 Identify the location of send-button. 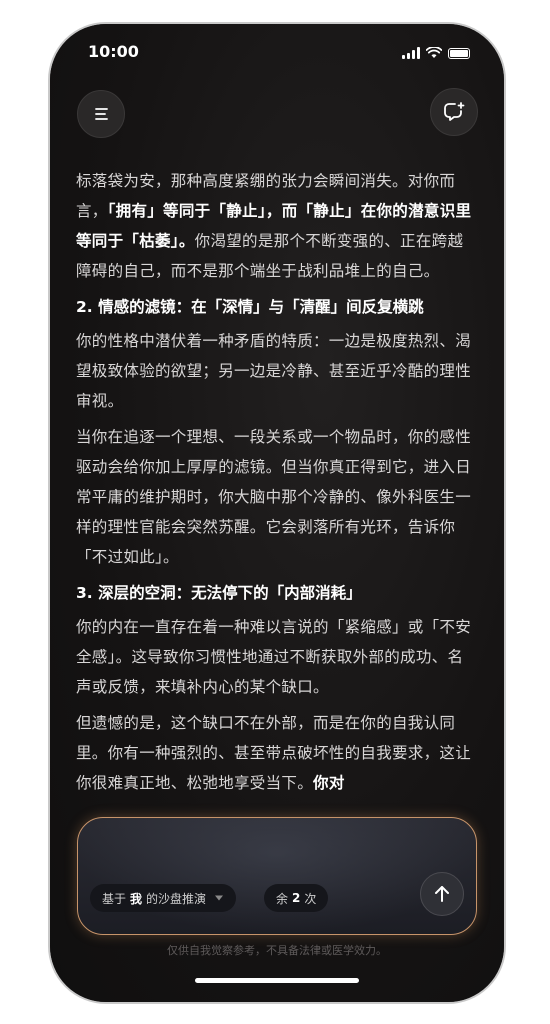
(442, 894).